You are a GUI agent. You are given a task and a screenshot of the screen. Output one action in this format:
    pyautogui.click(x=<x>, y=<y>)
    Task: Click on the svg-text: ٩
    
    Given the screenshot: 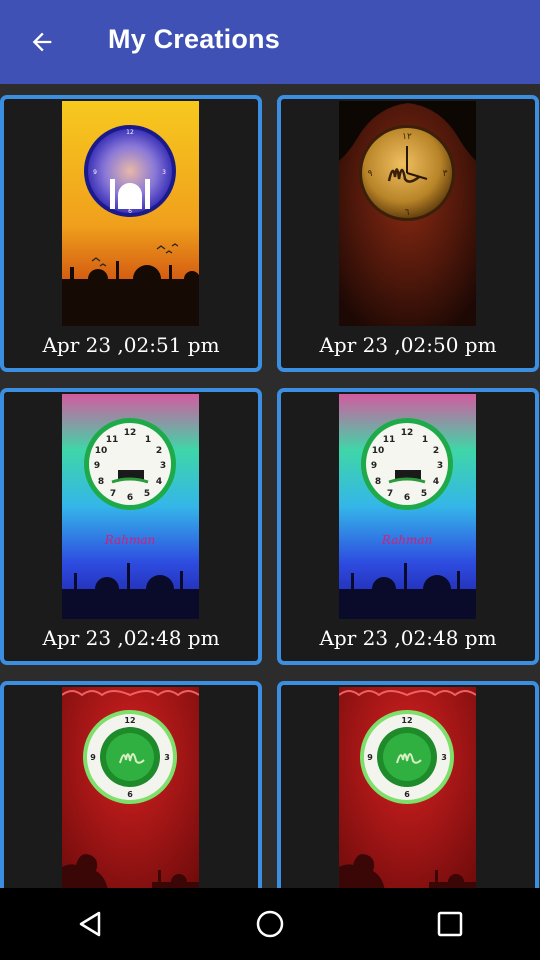 What is the action you would take?
    pyautogui.click(x=370, y=174)
    